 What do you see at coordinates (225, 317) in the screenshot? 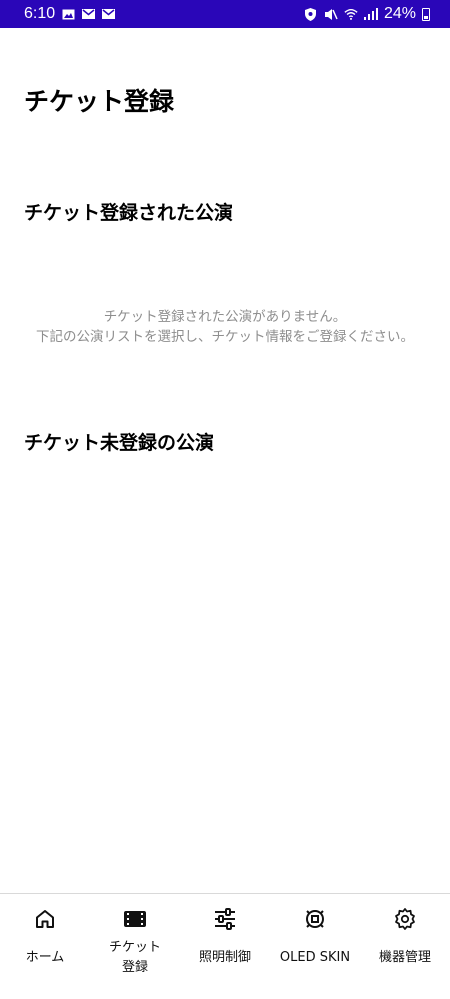
I see `empty-message-line1: チケット登録された公演がありません。` at bounding box center [225, 317].